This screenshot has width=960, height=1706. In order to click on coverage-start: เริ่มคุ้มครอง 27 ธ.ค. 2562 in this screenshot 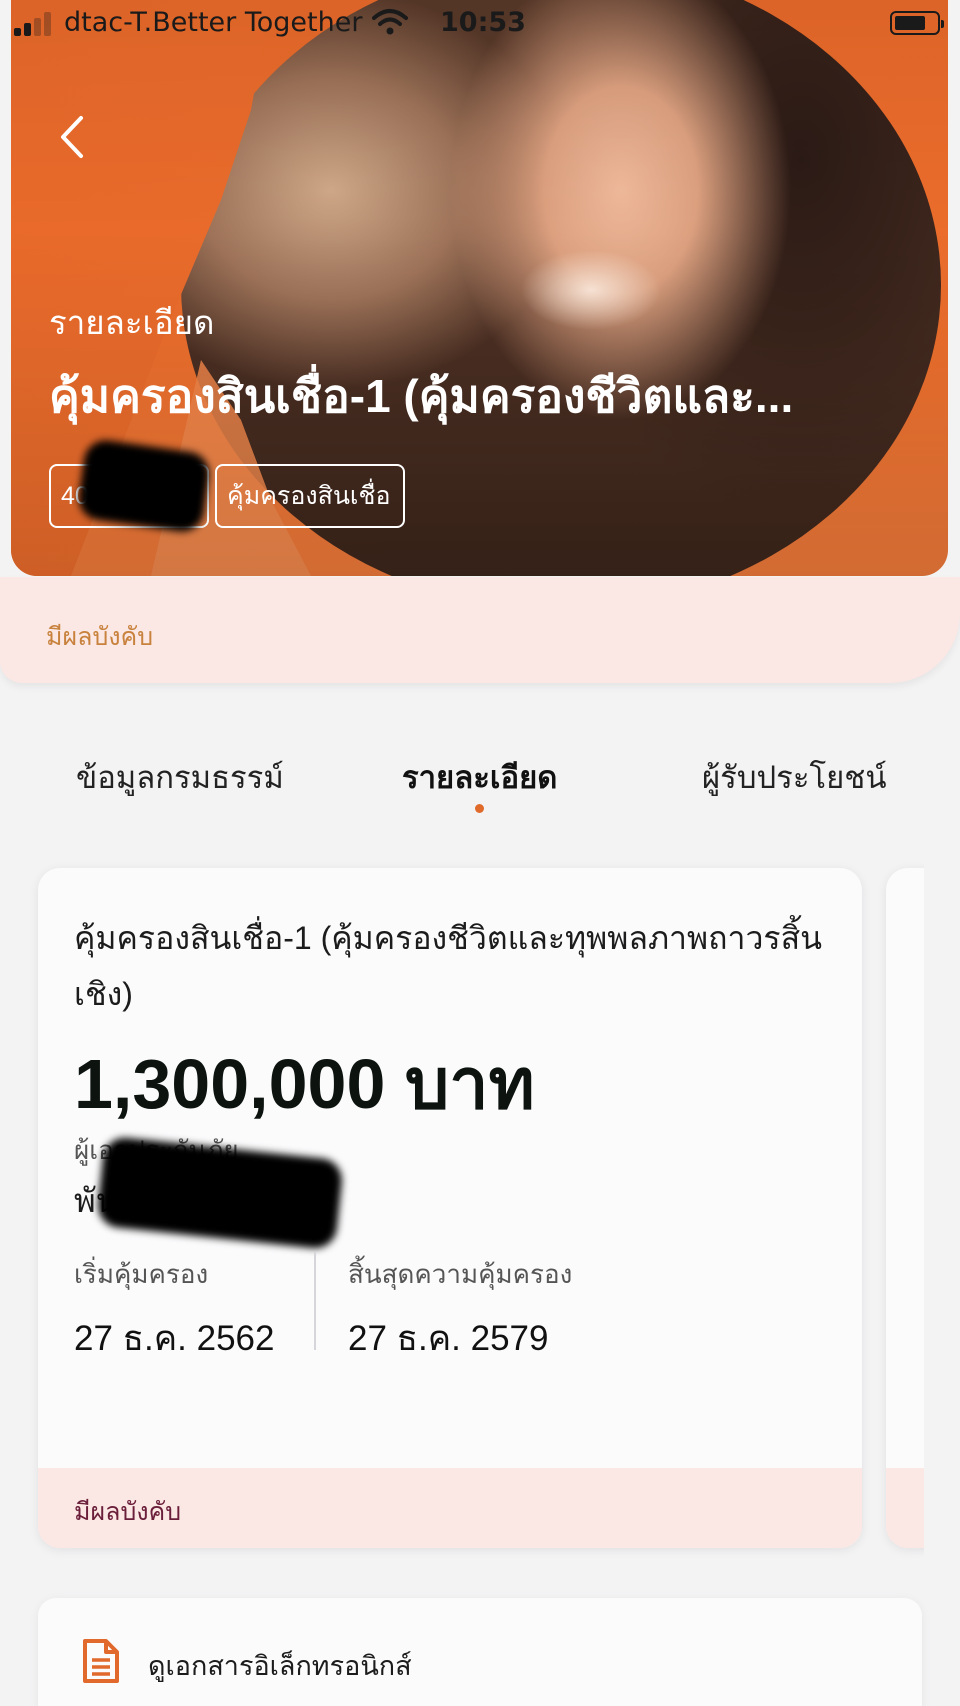, I will do `click(174, 1310)`.